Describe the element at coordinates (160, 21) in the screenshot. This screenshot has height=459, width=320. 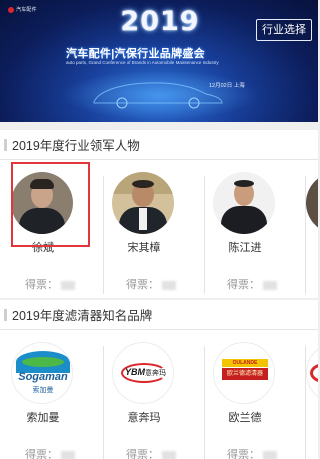
I see `event-year: 2019` at that location.